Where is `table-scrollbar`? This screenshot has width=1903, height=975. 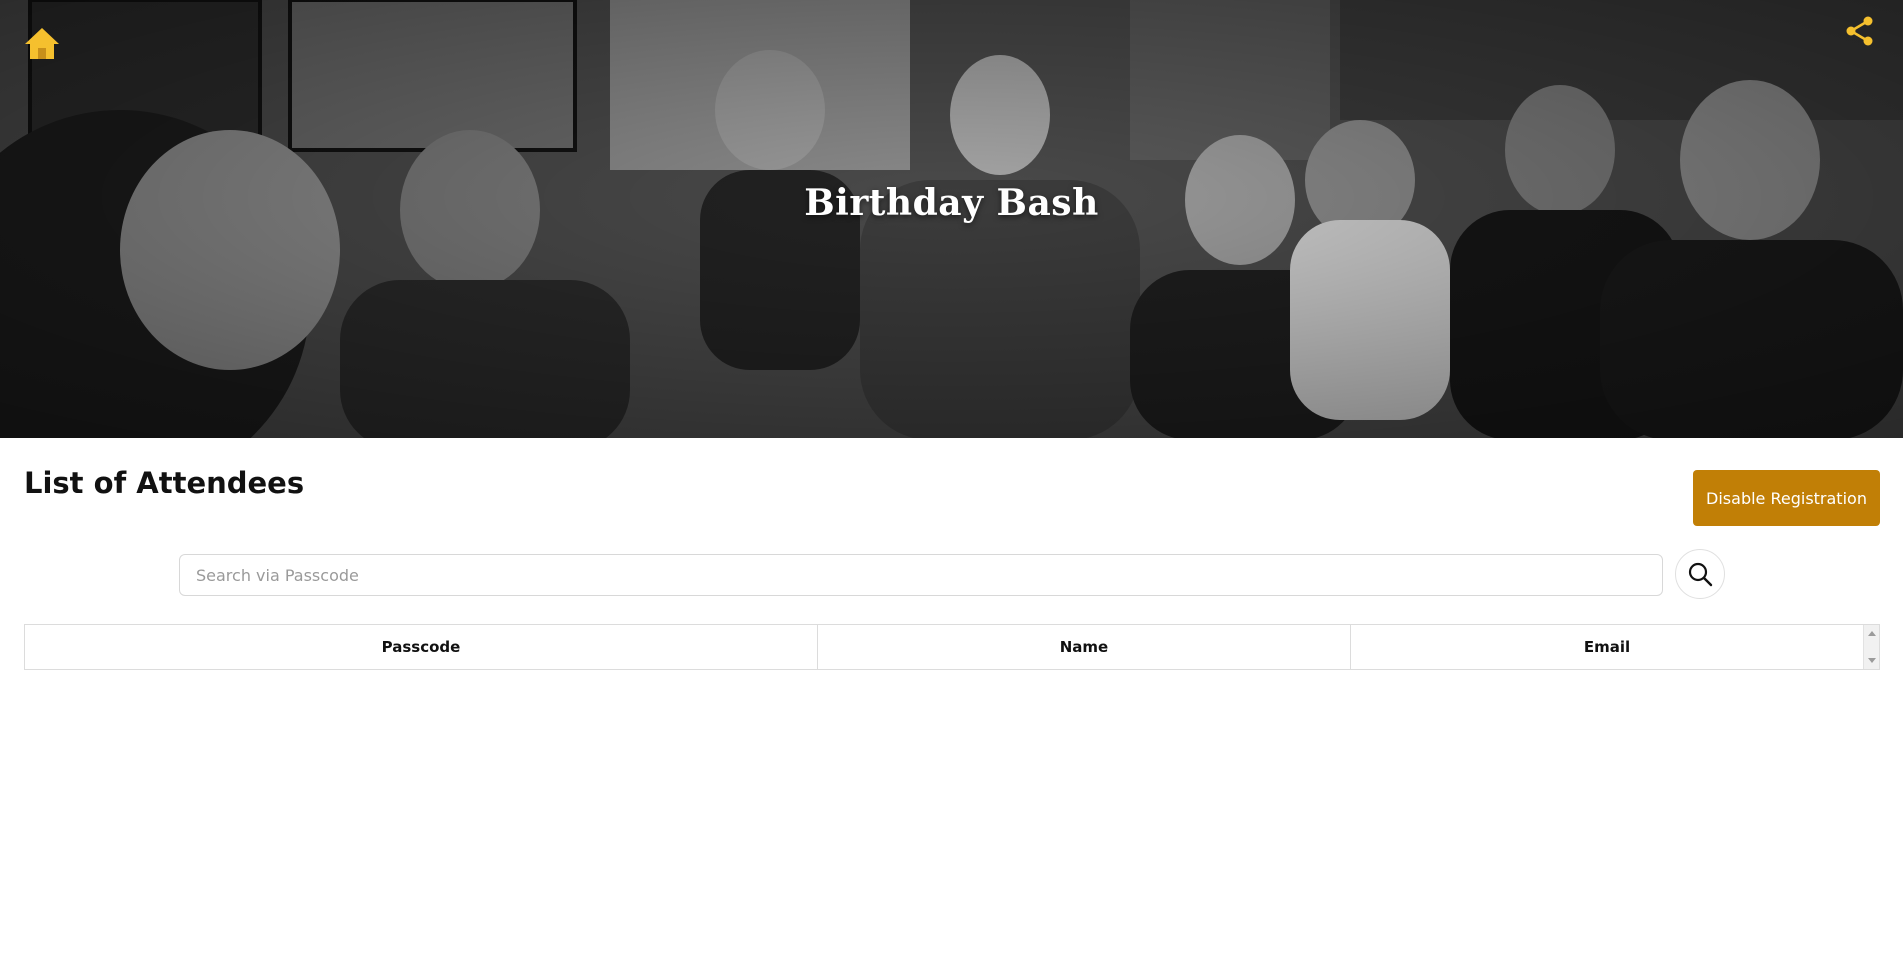 table-scrollbar is located at coordinates (1871, 647).